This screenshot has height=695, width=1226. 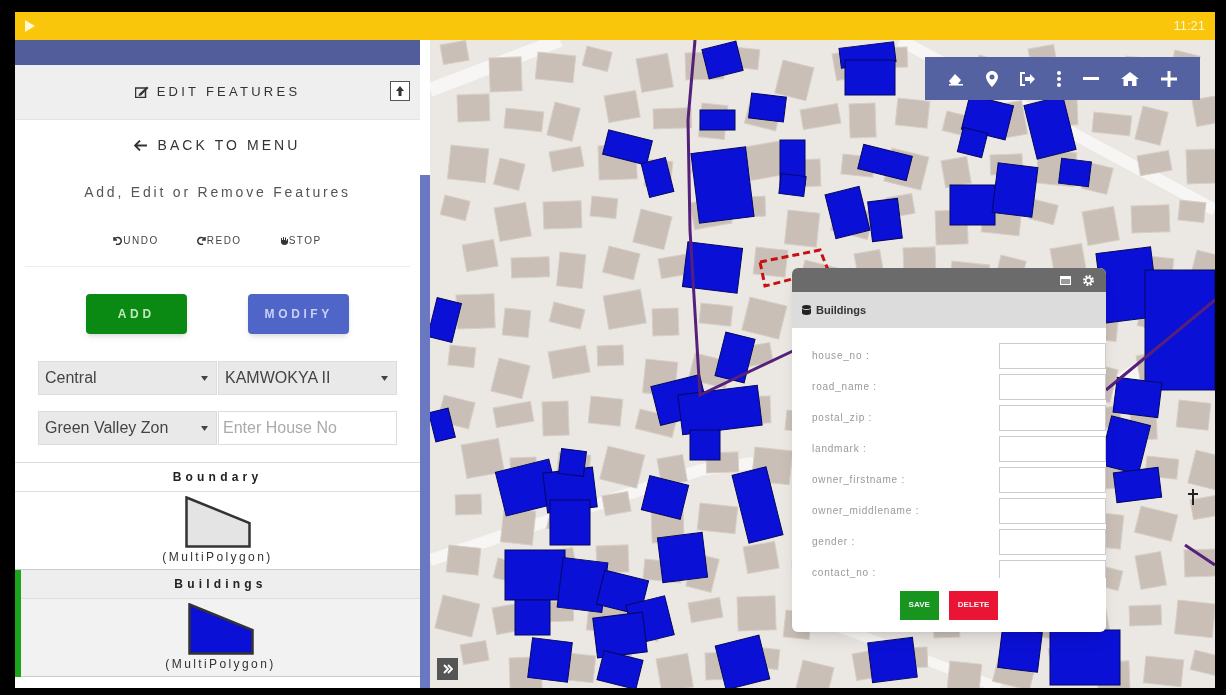 I want to click on redo-button: REDO, so click(x=219, y=240).